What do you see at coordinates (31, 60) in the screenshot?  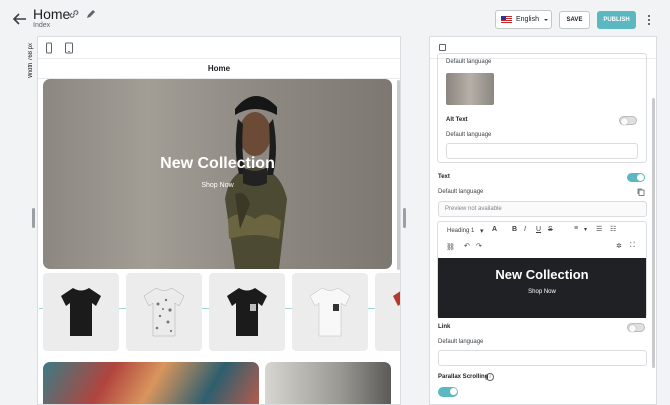 I see `canvas-width-label: Width 768 px` at bounding box center [31, 60].